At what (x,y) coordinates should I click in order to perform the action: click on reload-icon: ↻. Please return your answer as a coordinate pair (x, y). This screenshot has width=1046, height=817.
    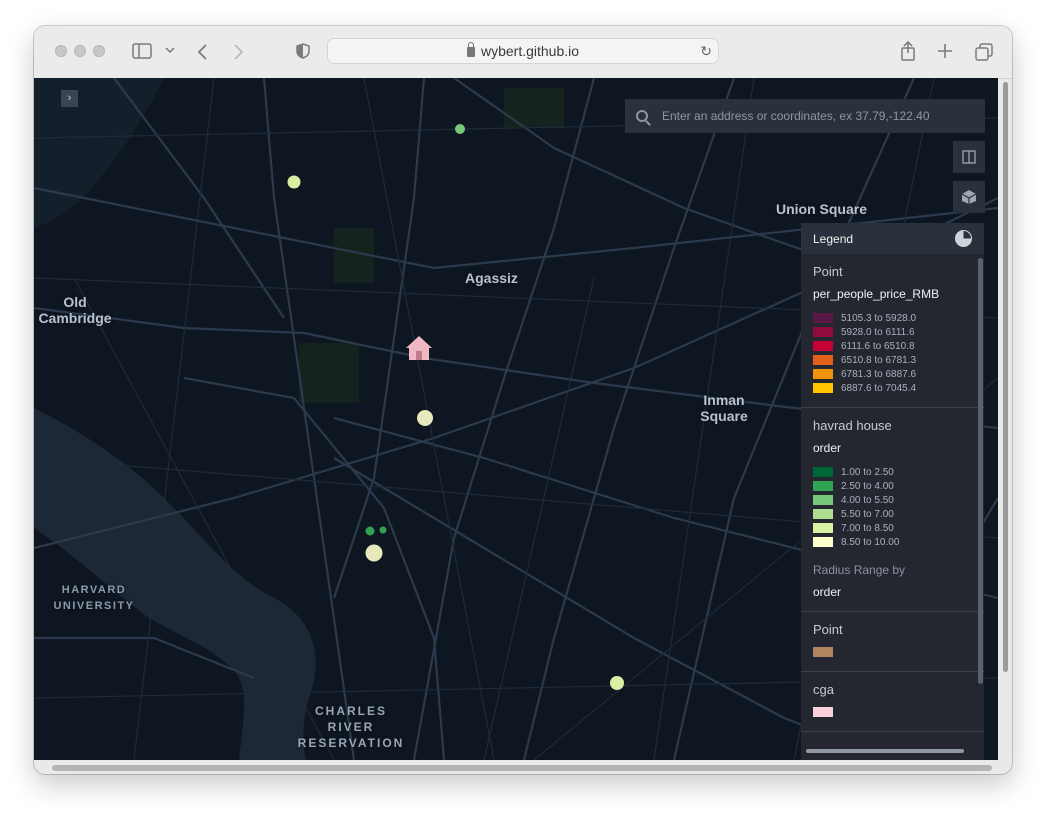
    Looking at the image, I should click on (706, 51).